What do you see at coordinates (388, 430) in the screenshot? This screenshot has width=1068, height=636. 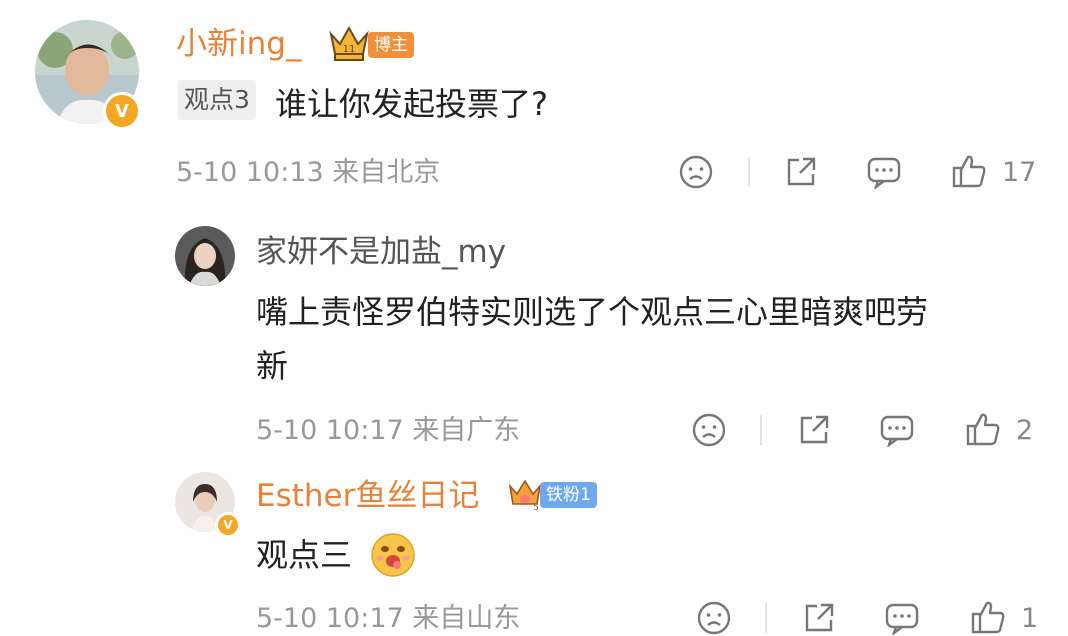 I see `timestamp-location: 5-10 10:17 来自广东` at bounding box center [388, 430].